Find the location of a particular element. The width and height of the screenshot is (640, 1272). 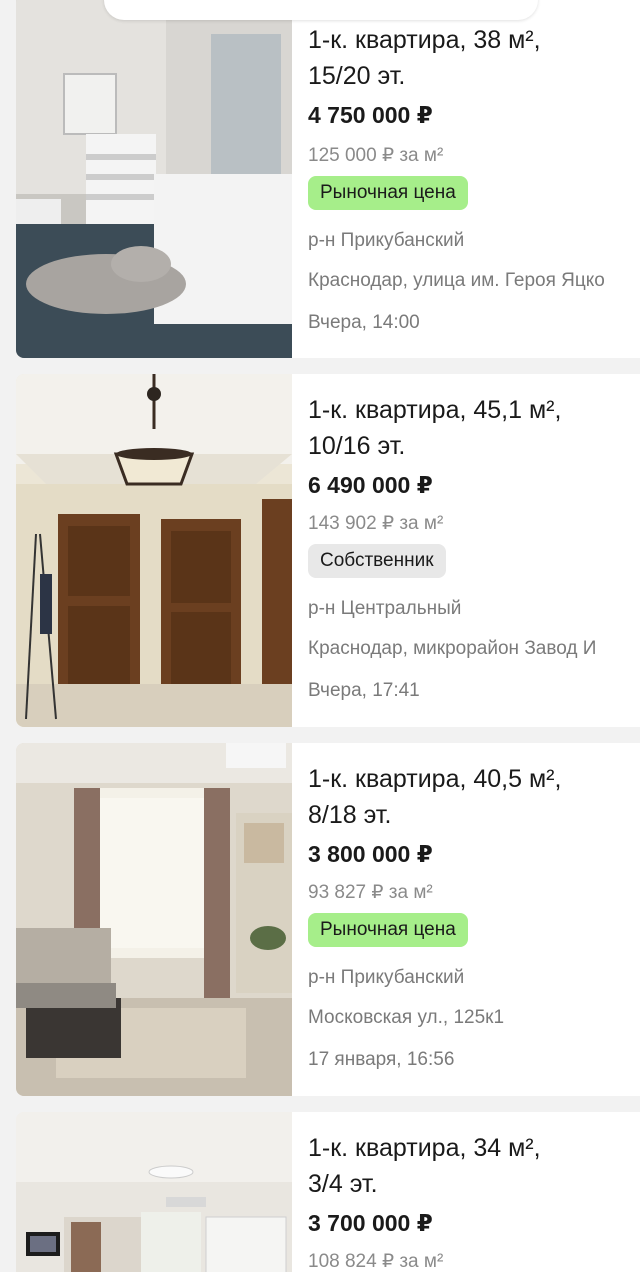

listing-price: 3 700 000 ₽ is located at coordinates (370, 1223).